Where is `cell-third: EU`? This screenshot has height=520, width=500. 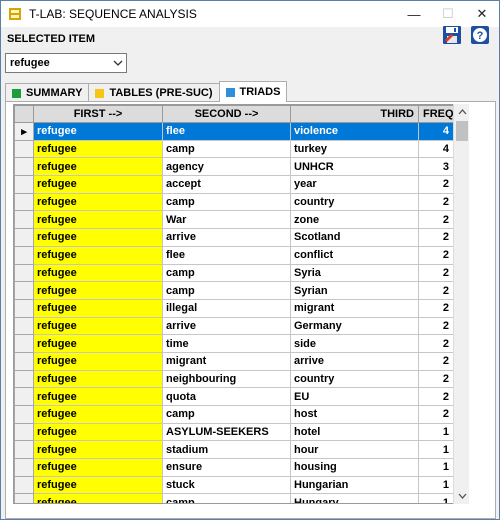
cell-third: EU is located at coordinates (354, 396).